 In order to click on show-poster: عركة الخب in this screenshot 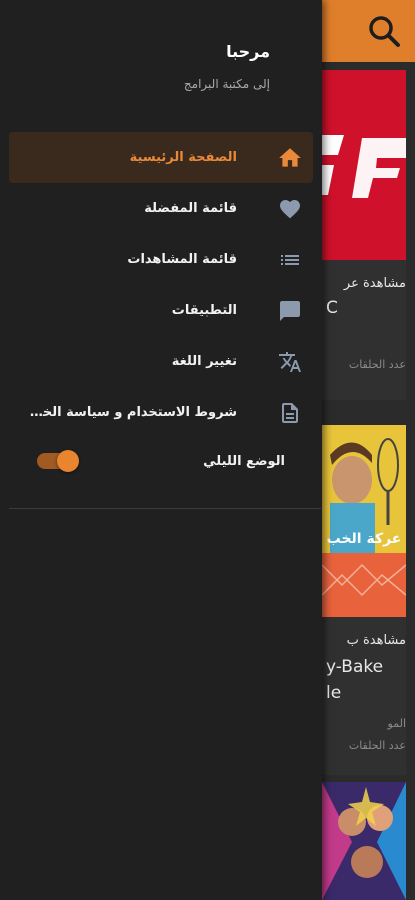, I will do `click(364, 521)`.